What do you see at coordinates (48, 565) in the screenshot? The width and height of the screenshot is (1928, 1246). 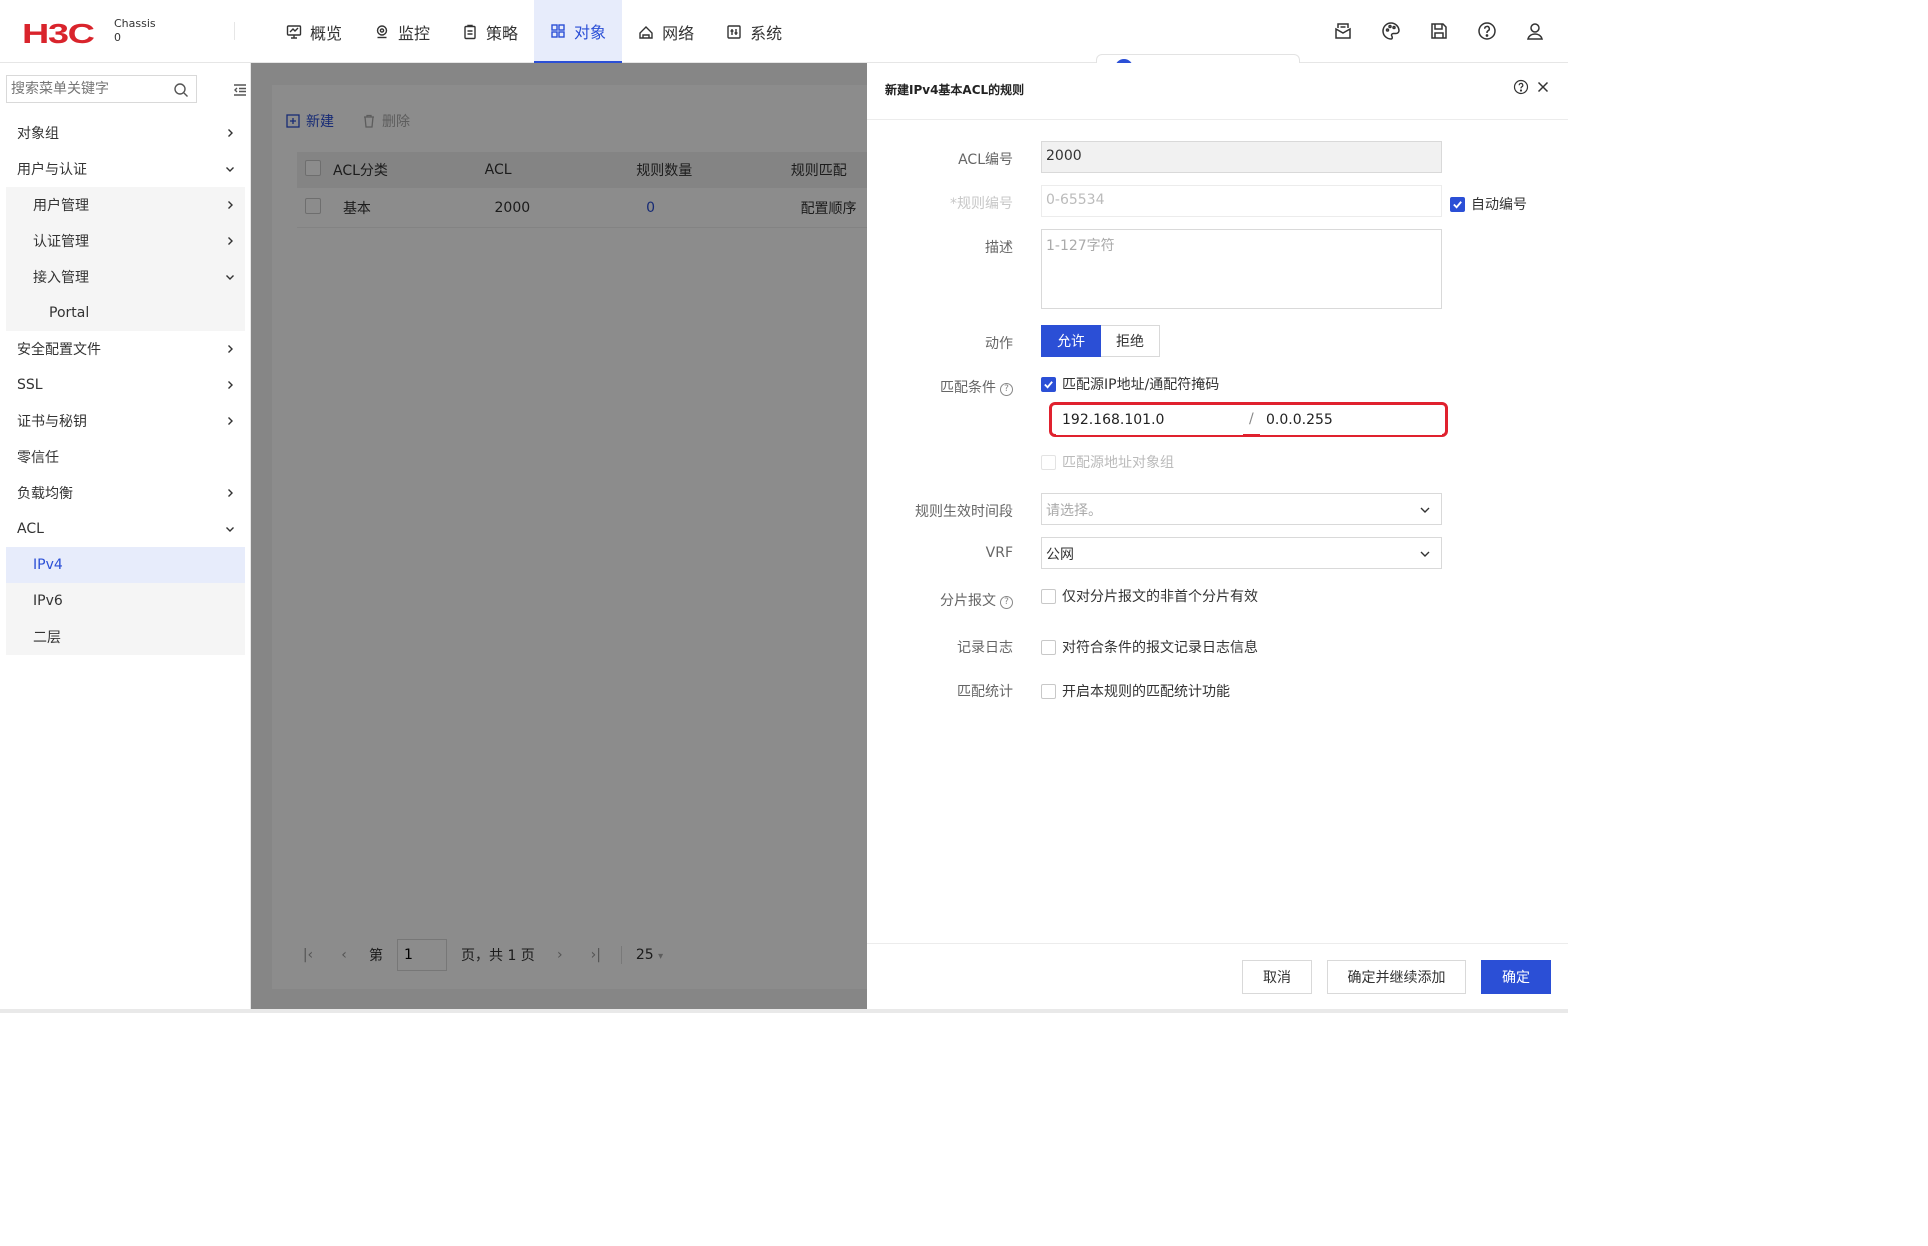 I see `sidebar-item-label: IPv4` at bounding box center [48, 565].